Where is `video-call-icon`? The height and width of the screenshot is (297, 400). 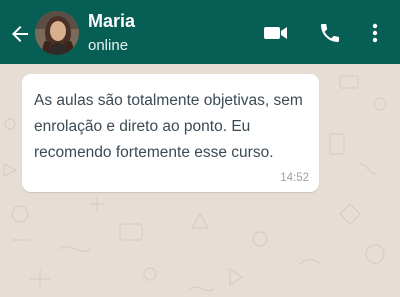 video-call-icon is located at coordinates (275, 33).